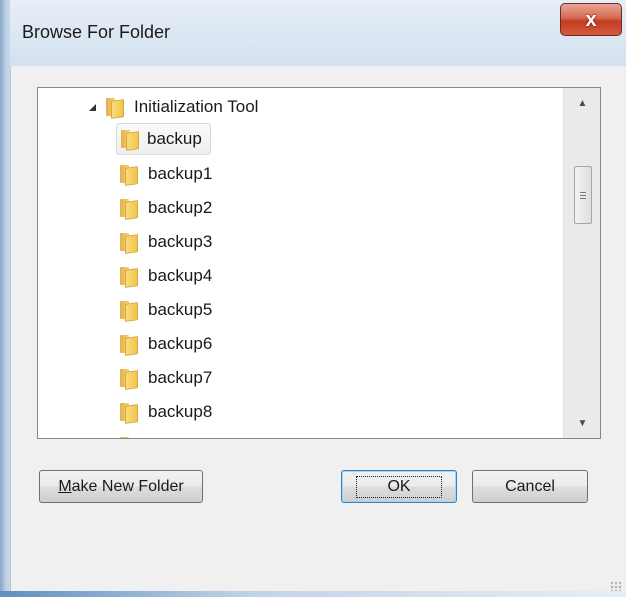 The image size is (626, 597). I want to click on scroll-down-button: ▼, so click(582, 423).